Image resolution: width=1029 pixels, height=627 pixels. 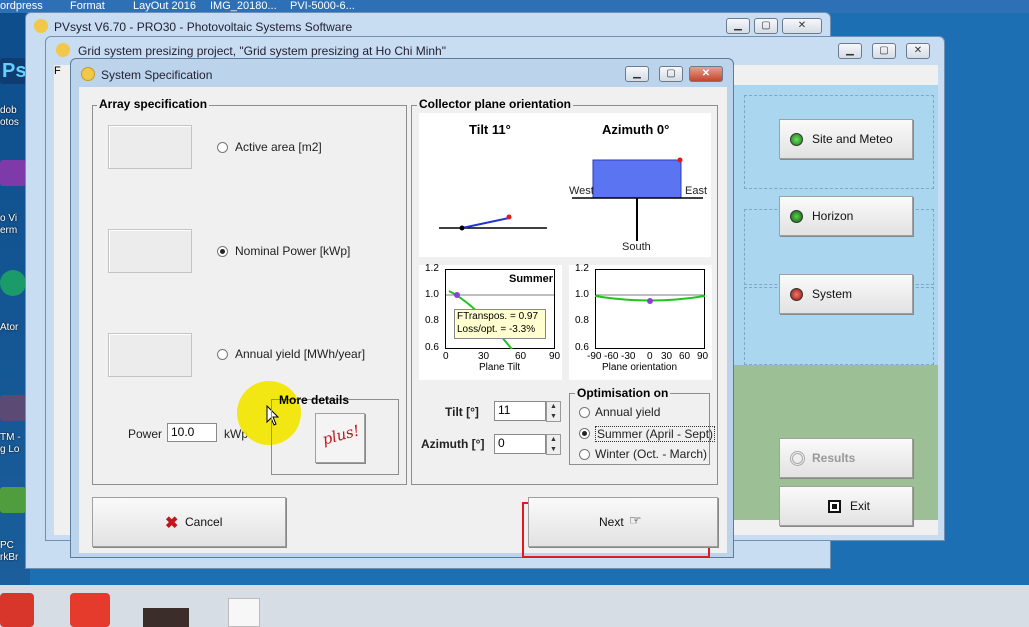 I want to click on group-title: Optimisation on, so click(x=623, y=393).